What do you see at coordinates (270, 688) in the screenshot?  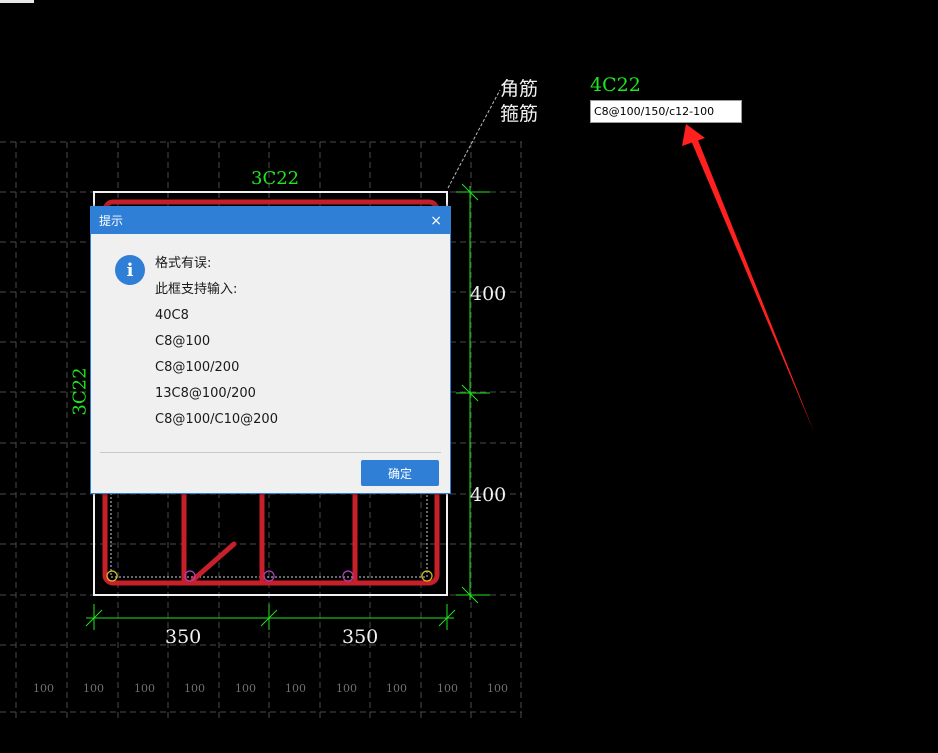 I see `grid-tick-labels: 100 100 100 100 100 100 100 100 100 100` at bounding box center [270, 688].